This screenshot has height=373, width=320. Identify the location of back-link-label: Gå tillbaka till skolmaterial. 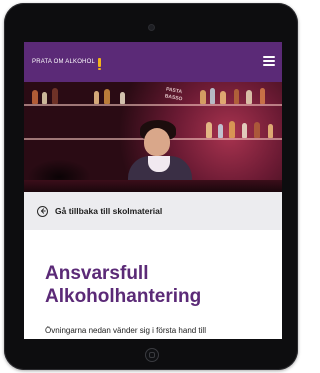
(109, 211).